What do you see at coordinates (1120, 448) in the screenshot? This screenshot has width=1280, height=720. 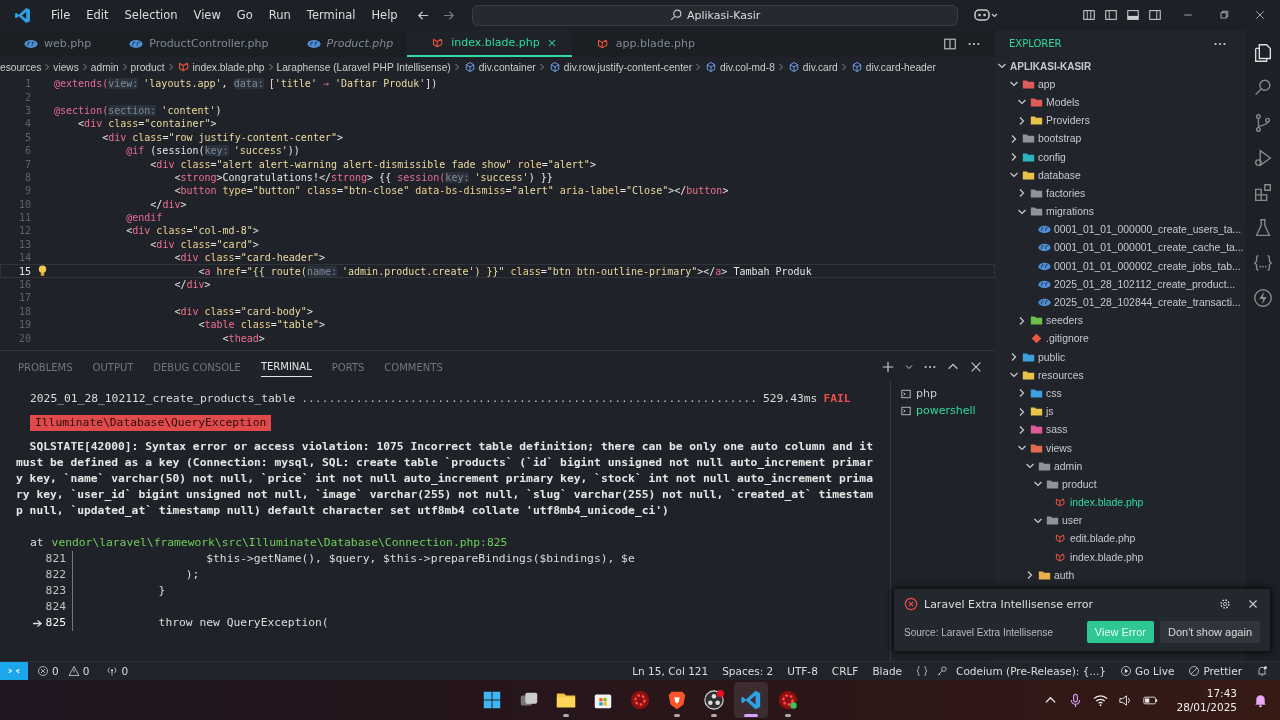 I see `tree-item: views` at bounding box center [1120, 448].